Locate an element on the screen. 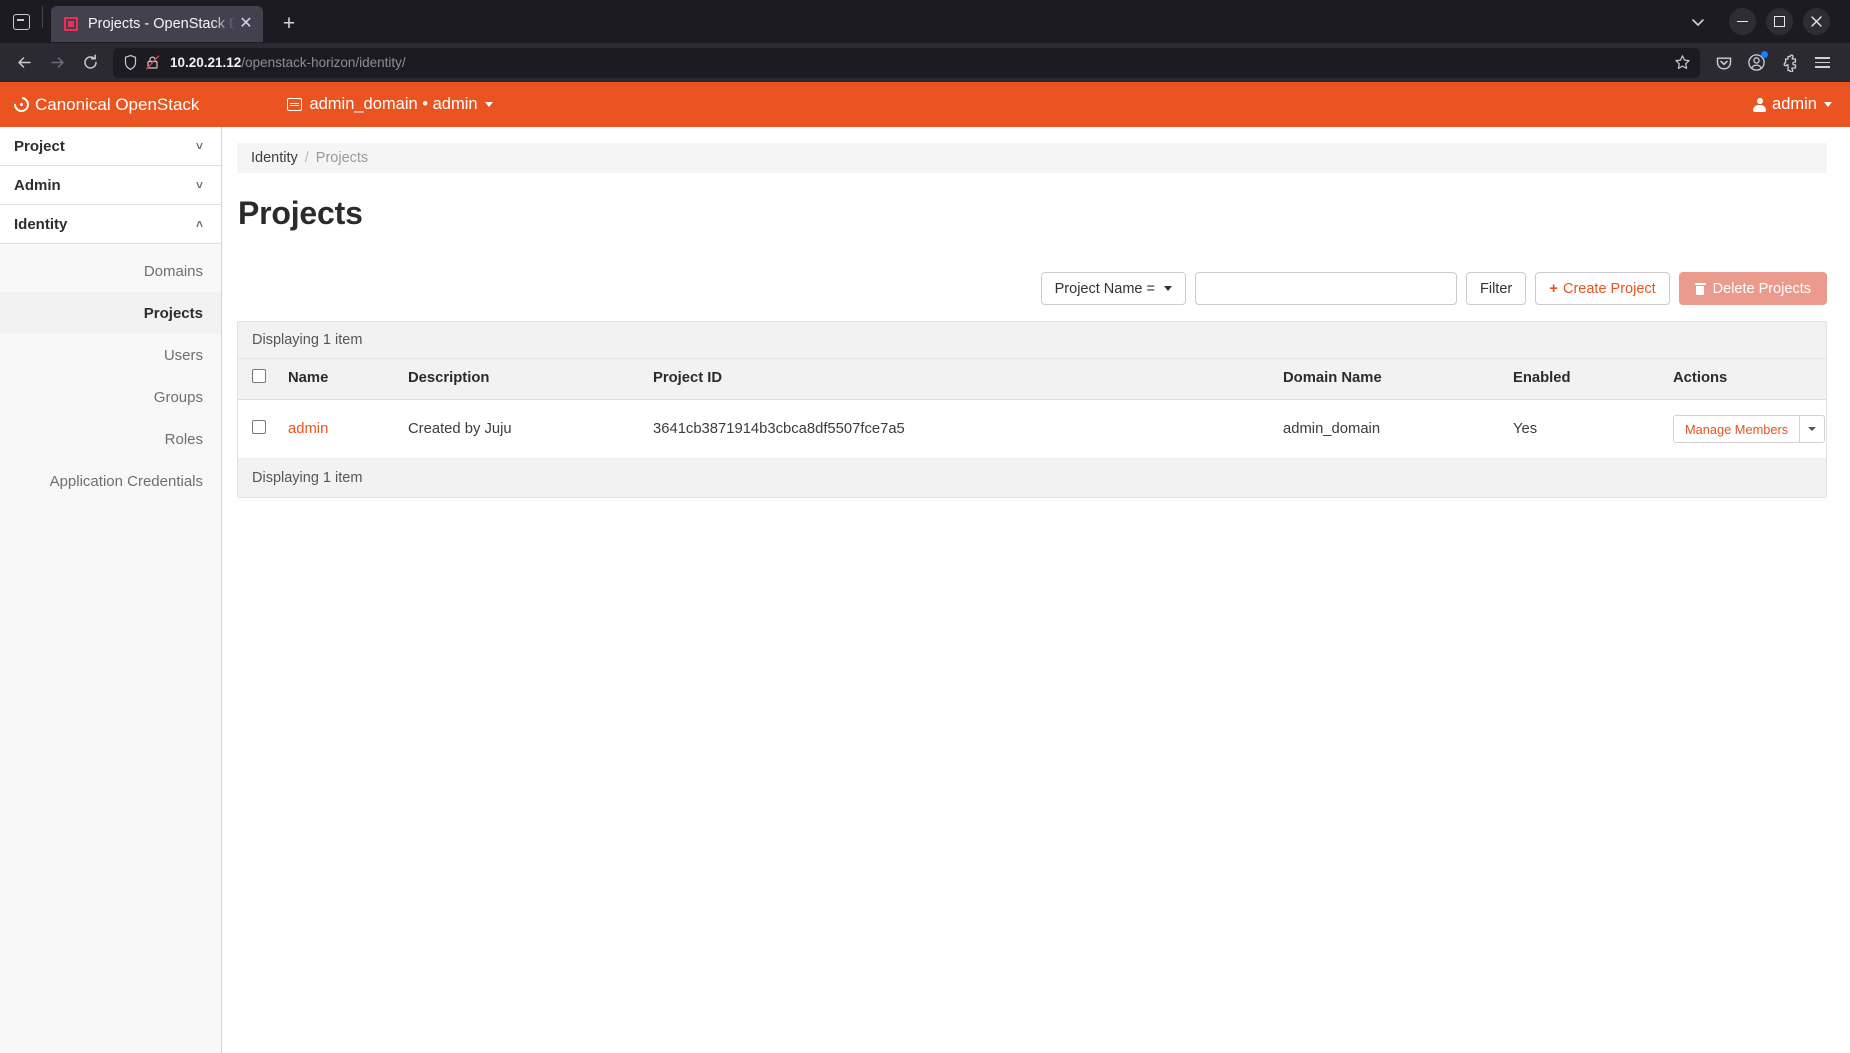 This screenshot has width=1850, height=1053. delete-projects-button: Delete Projects is located at coordinates (1752, 288).